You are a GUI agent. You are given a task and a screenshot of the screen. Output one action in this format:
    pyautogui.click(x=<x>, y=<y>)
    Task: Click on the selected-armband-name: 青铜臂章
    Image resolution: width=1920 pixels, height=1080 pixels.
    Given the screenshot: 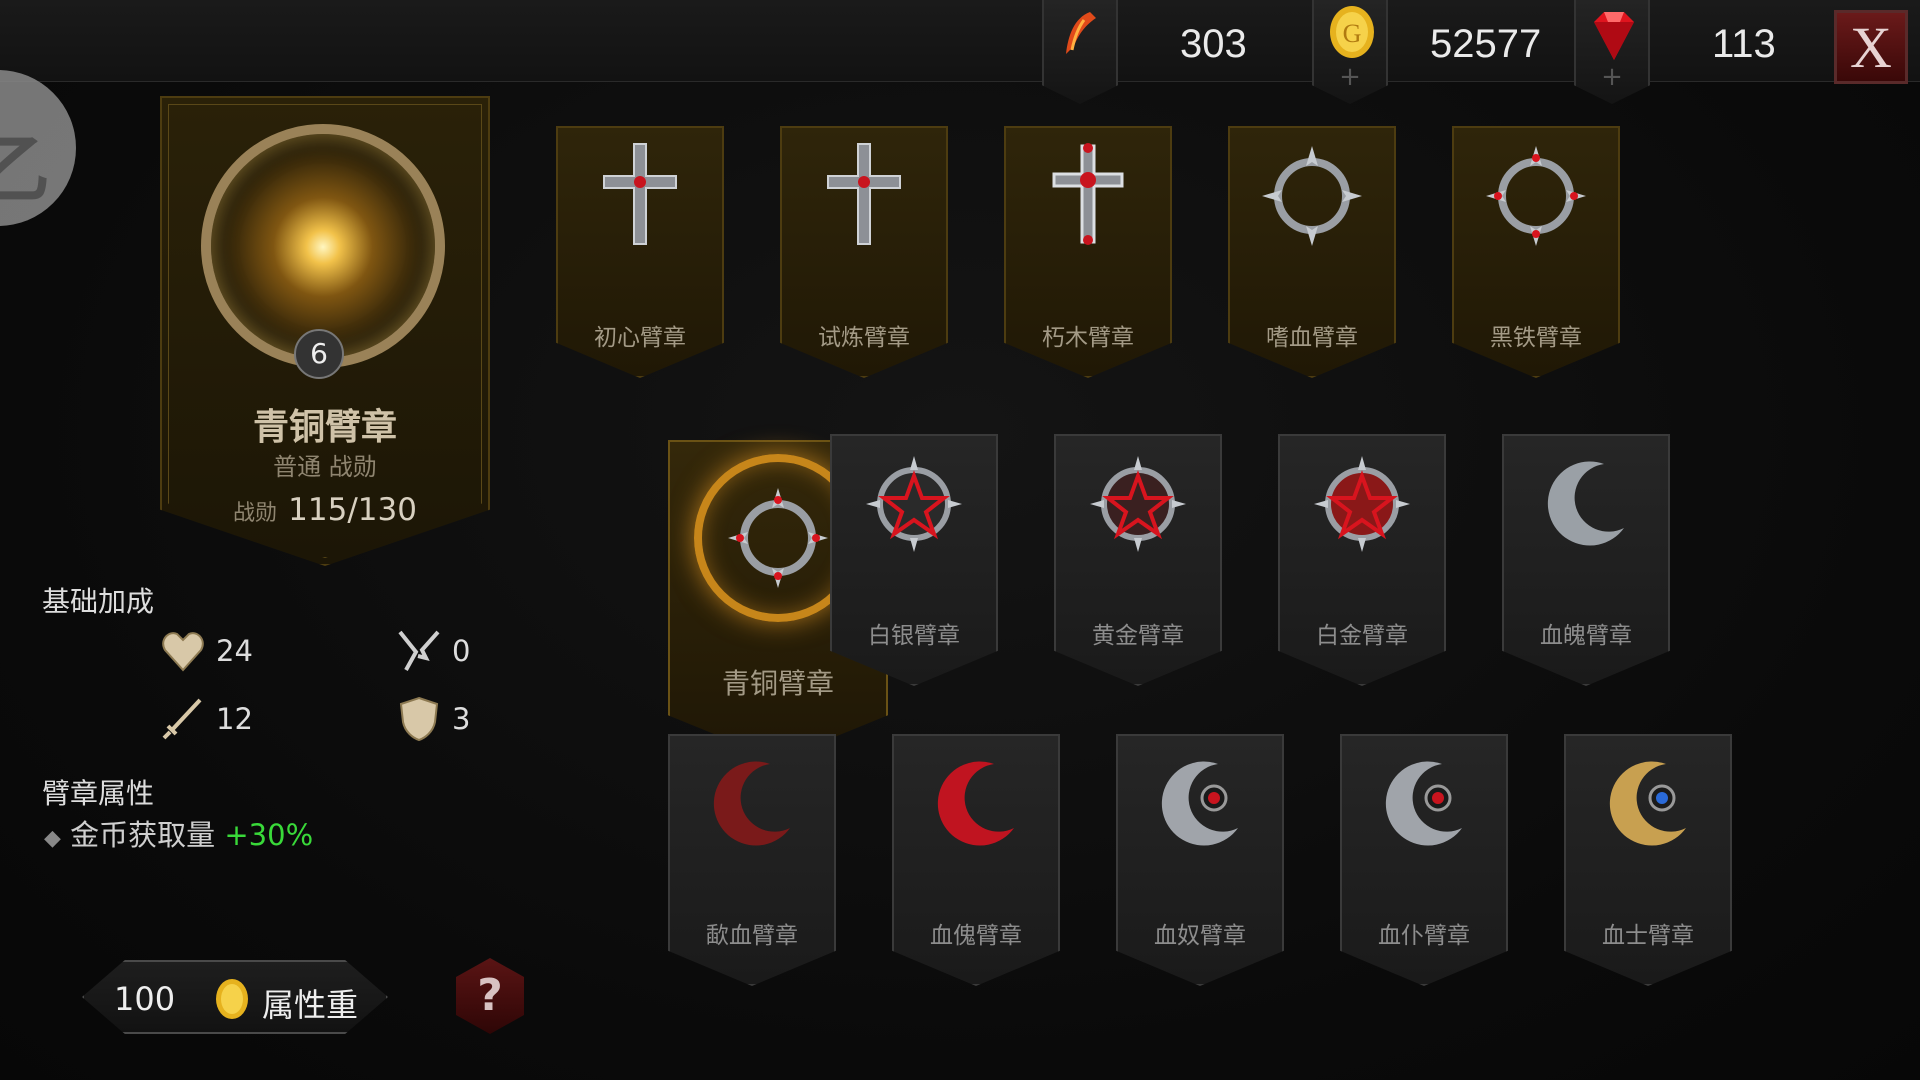 What is the action you would take?
    pyautogui.click(x=324, y=427)
    